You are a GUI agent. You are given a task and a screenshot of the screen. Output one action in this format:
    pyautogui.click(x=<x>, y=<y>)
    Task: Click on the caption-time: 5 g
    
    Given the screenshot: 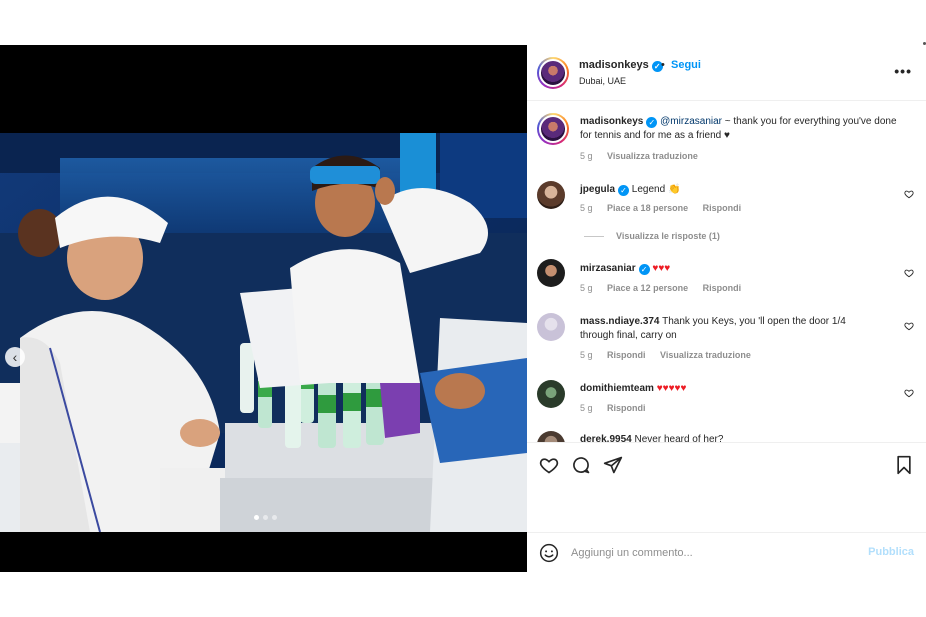 What is the action you would take?
    pyautogui.click(x=586, y=156)
    